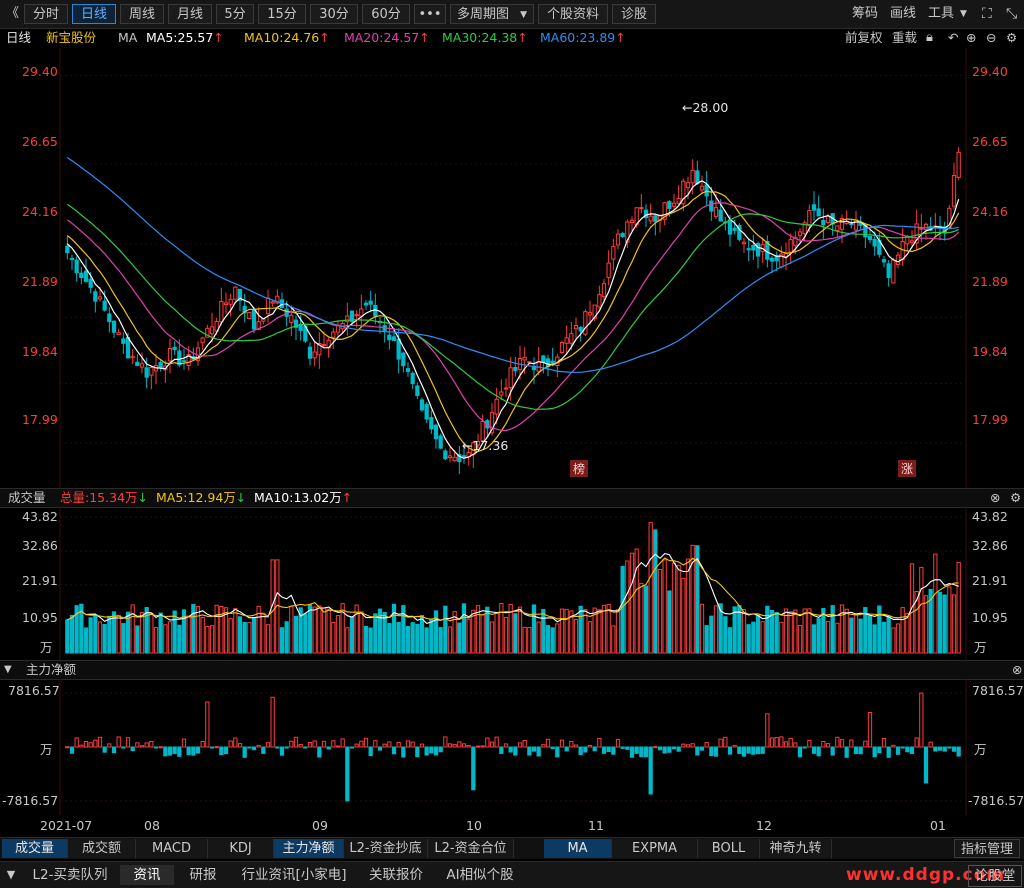  Describe the element at coordinates (235, 14) in the screenshot. I see `period-5min: 5分` at that location.